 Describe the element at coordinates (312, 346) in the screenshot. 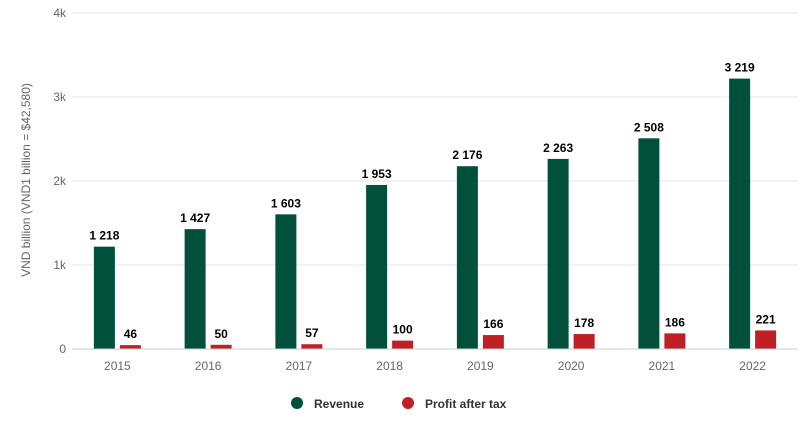

I see `bar-profit-after-tax-2017` at that location.